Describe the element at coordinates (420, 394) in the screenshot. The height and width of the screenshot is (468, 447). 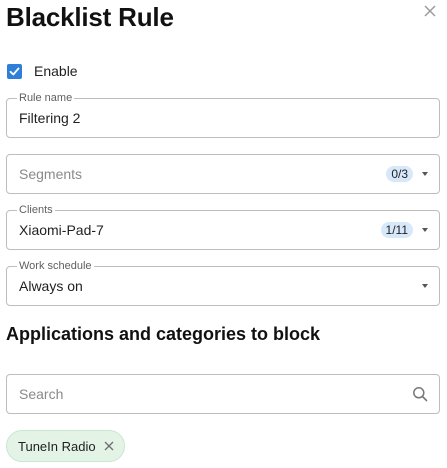
I see `search-icon` at that location.